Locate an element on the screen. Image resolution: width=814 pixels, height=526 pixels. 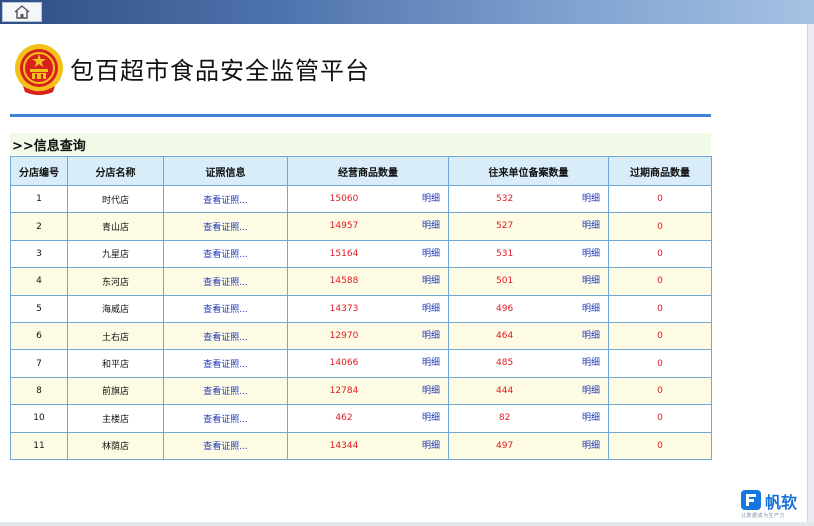
top-toolbar is located at coordinates (407, 12).